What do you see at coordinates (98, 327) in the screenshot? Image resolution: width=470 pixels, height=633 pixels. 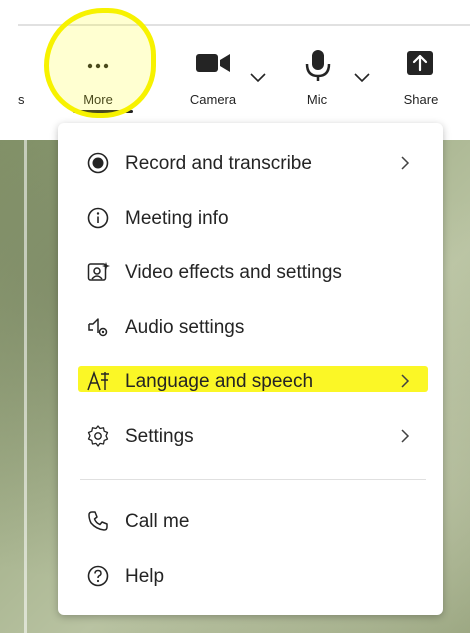 I see `speaker-settings-icon` at bounding box center [98, 327].